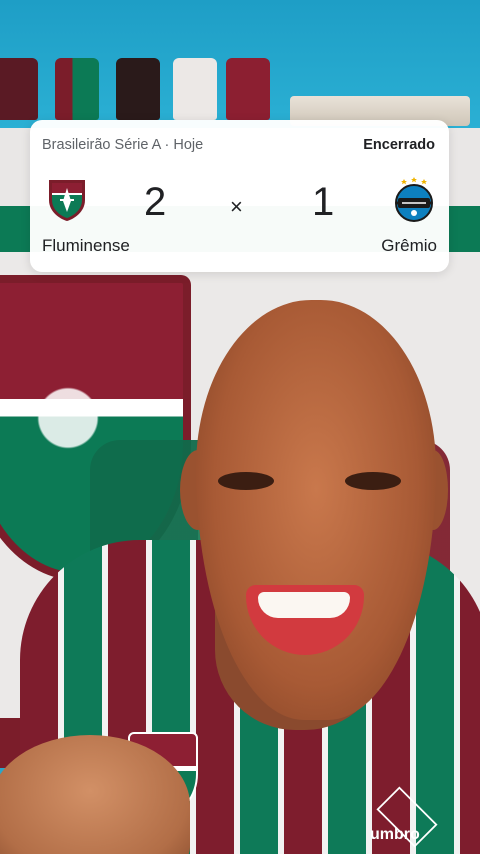 This screenshot has width=480, height=854. I want to click on away-team-name: Grêmio, so click(409, 245).